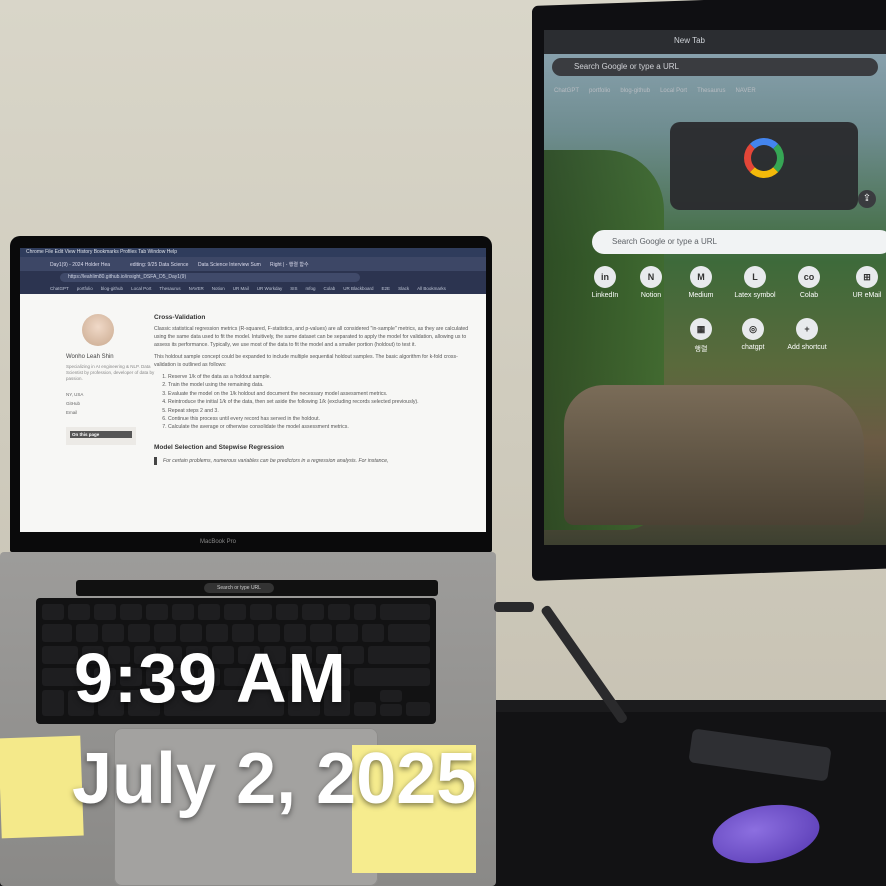 Image resolution: width=886 pixels, height=886 pixels. I want to click on latex-icon: L, so click(755, 277).